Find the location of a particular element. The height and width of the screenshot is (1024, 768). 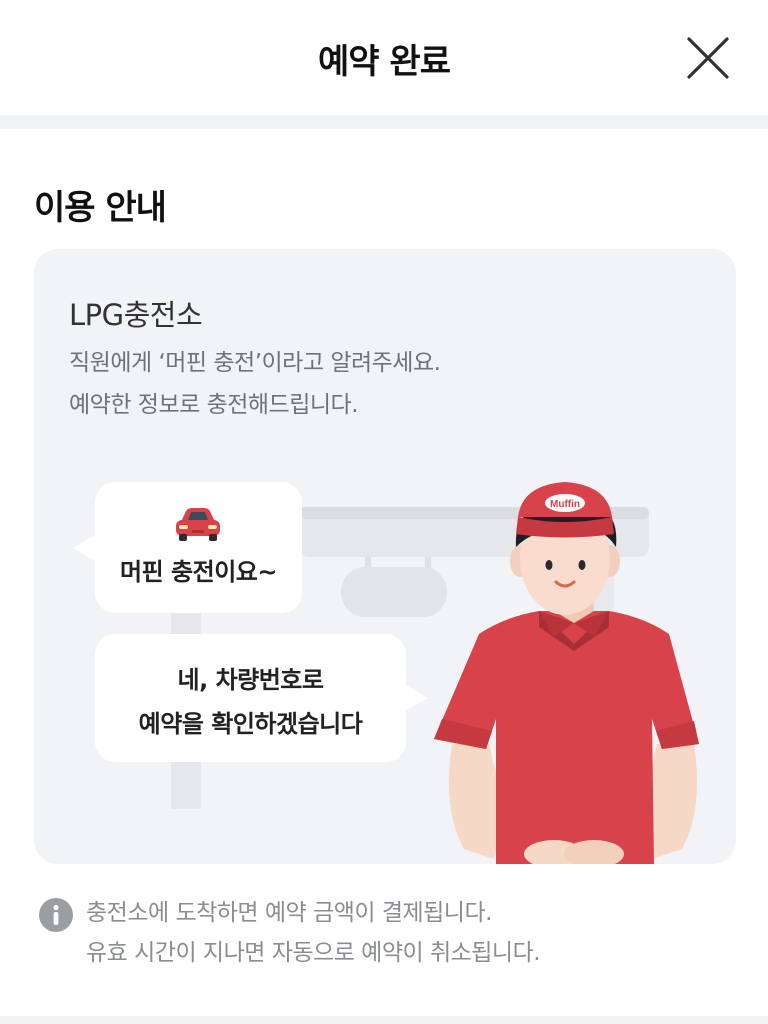

close-button is located at coordinates (708, 58).